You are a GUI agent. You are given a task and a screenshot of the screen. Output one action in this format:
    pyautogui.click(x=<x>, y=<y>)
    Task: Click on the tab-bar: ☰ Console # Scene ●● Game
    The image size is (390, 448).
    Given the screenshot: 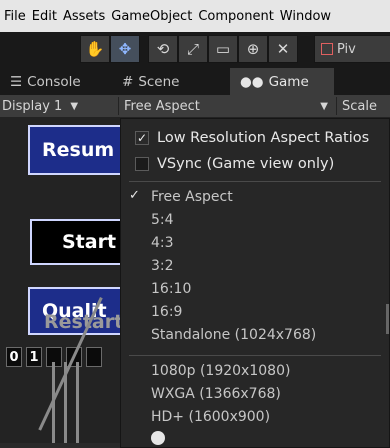 What is the action you would take?
    pyautogui.click(x=195, y=81)
    